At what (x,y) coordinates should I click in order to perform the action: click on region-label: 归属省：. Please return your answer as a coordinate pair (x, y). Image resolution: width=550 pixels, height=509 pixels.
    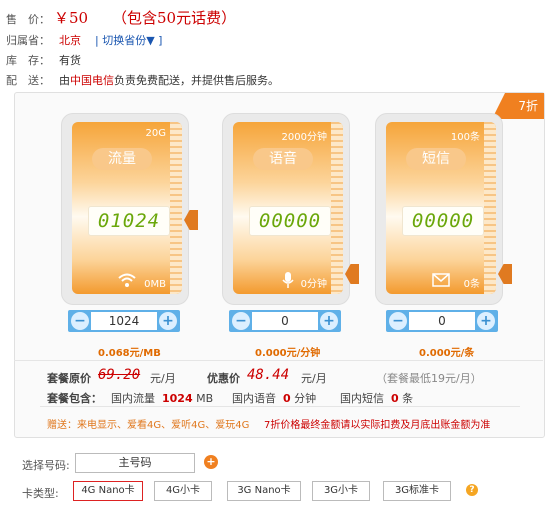
    Looking at the image, I should click on (28, 40).